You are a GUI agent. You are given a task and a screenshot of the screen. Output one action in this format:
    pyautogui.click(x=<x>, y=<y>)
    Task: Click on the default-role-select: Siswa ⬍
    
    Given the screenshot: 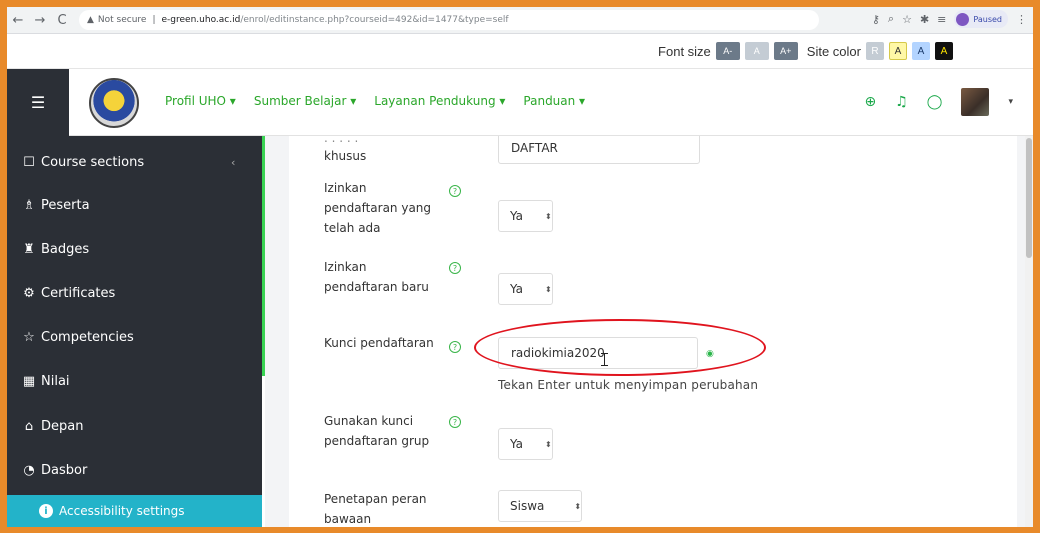 What is the action you would take?
    pyautogui.click(x=540, y=506)
    